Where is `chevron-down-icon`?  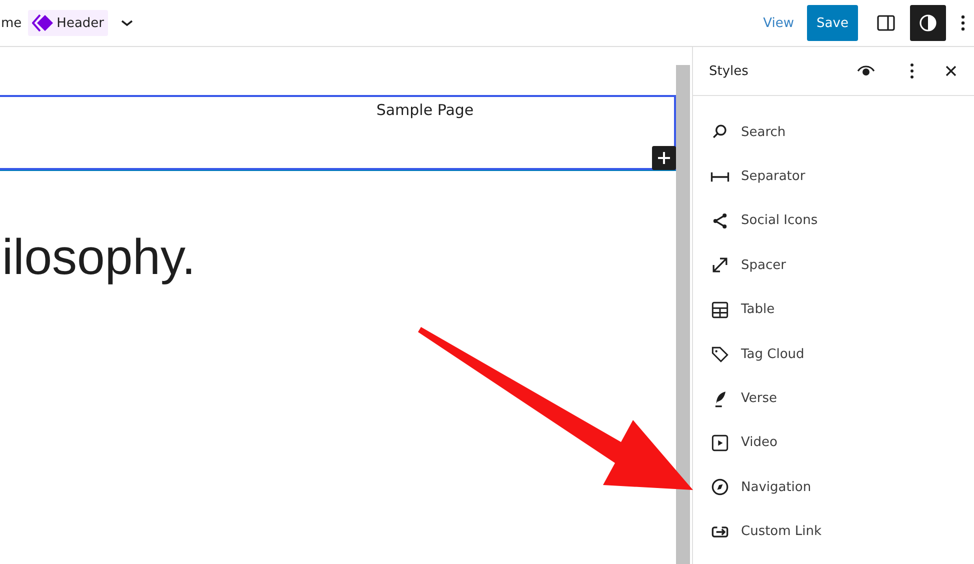
chevron-down-icon is located at coordinates (127, 23).